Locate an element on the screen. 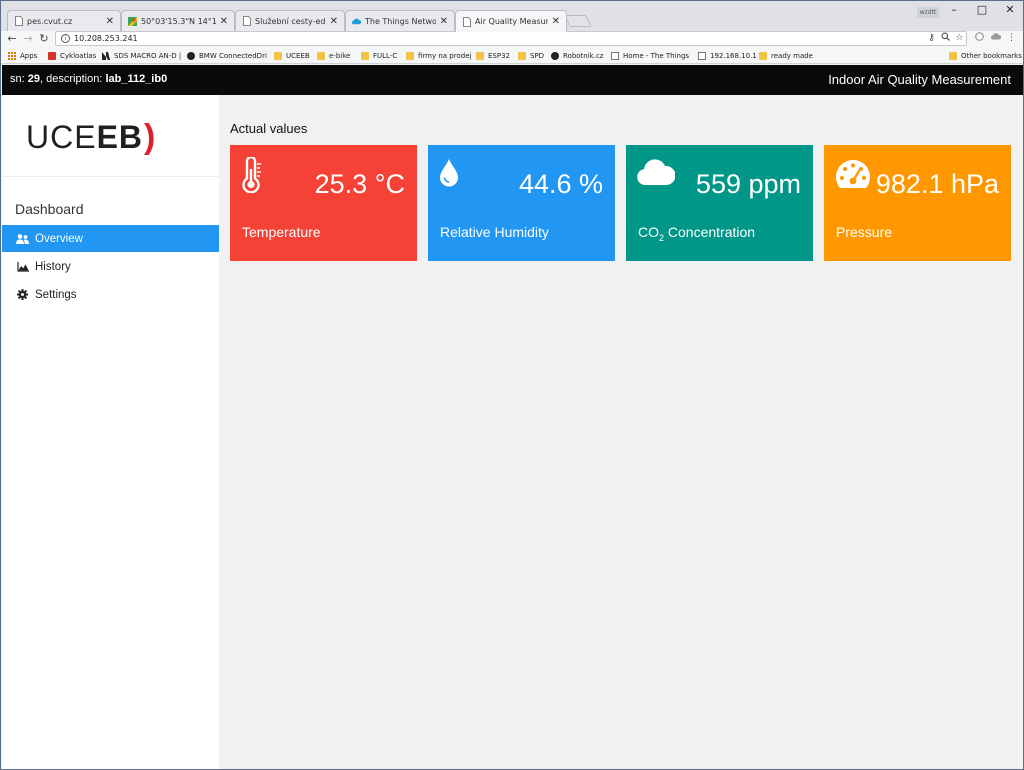 The image size is (1024, 770). tab-ttn: The Things Network Con ✕ is located at coordinates (400, 20).